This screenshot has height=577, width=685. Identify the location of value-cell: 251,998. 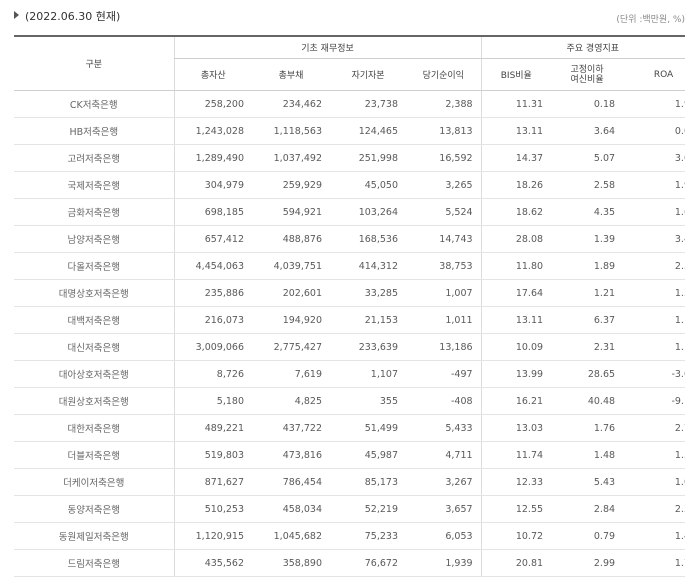
(368, 158).